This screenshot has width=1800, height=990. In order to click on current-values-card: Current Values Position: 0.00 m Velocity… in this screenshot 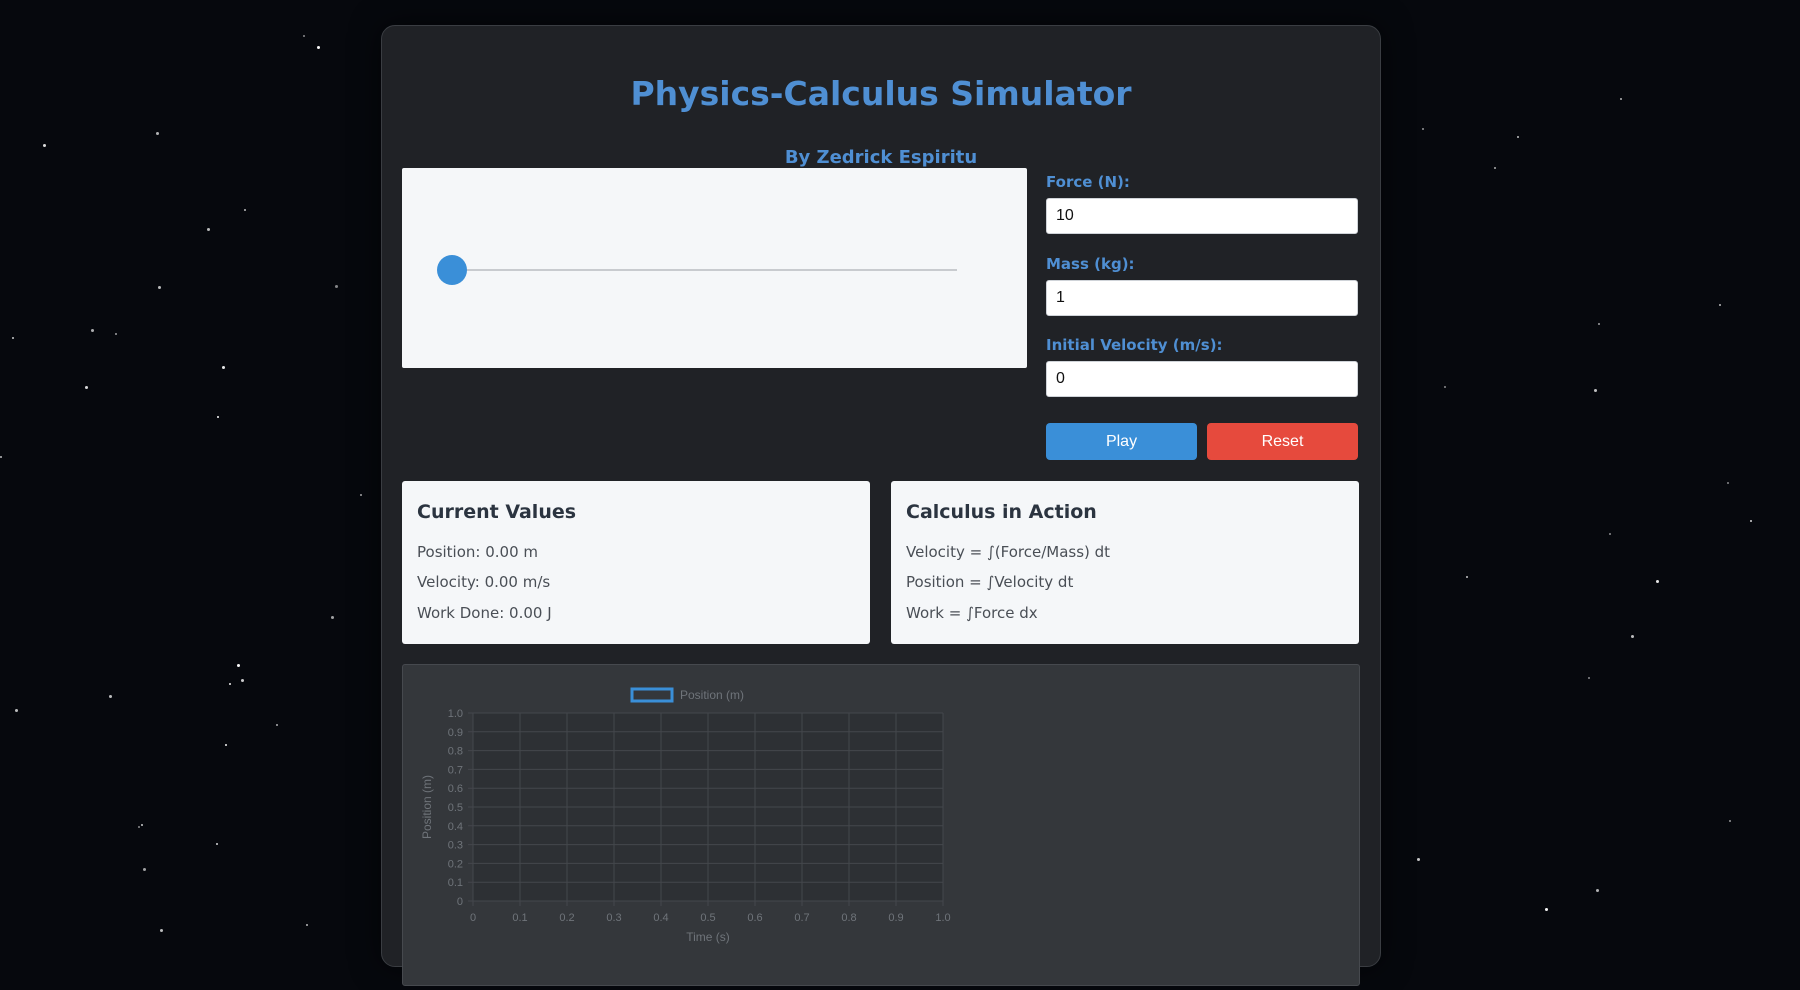, I will do `click(636, 562)`.